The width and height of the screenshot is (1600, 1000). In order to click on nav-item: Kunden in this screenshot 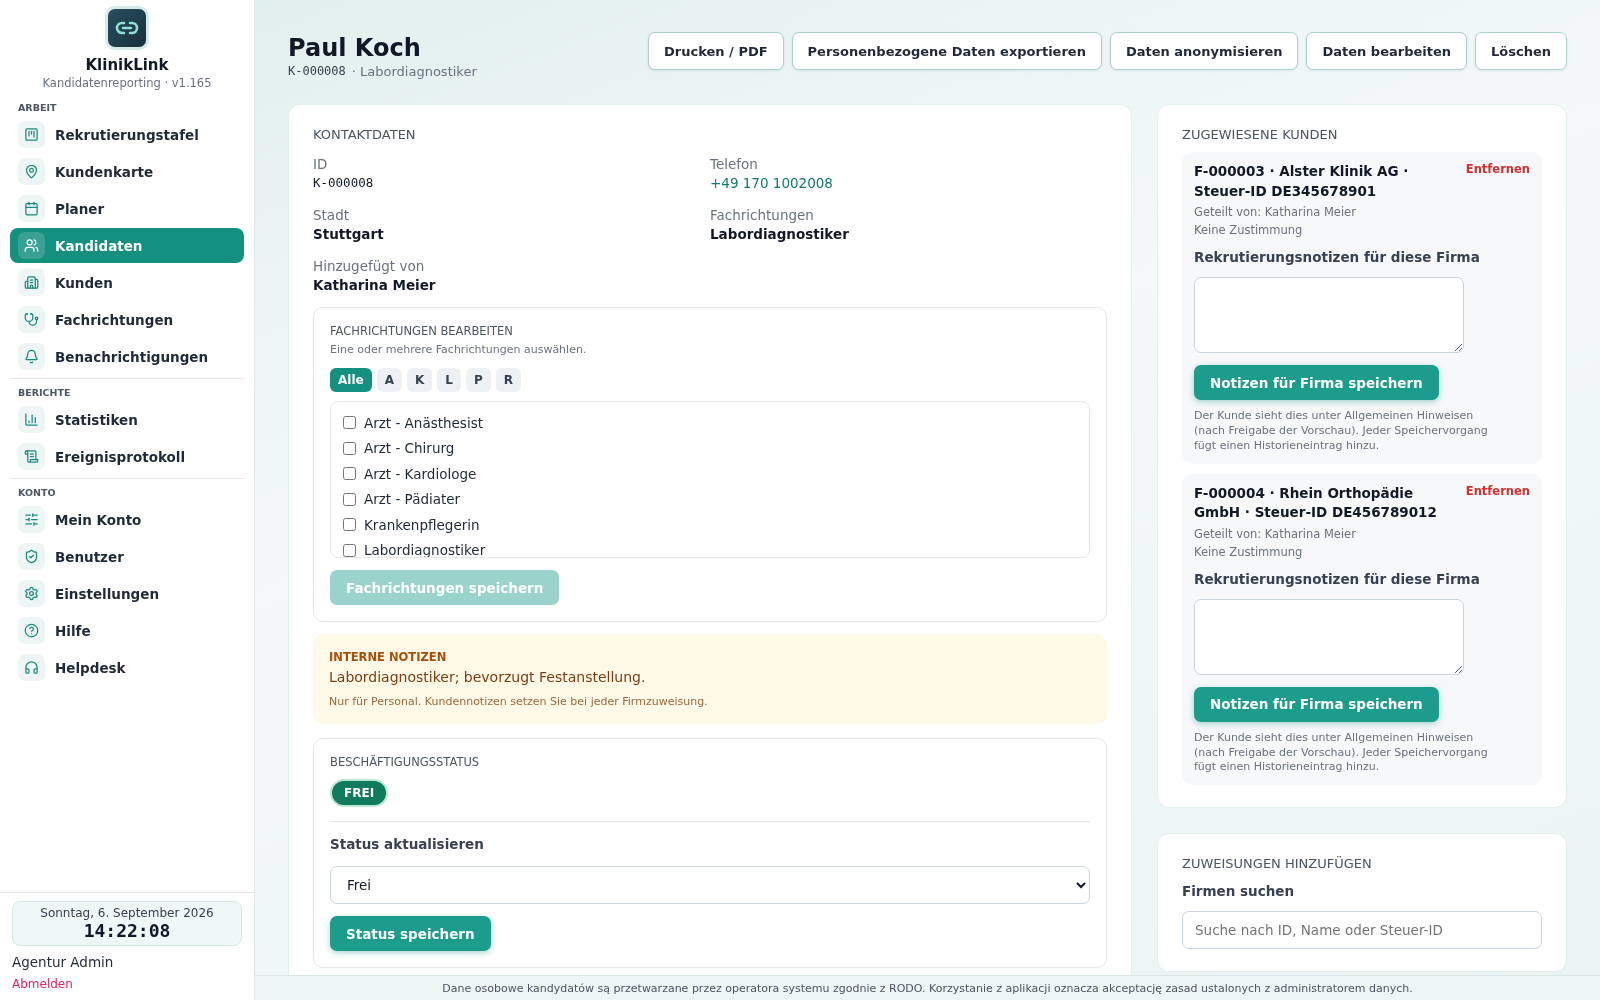, I will do `click(127, 282)`.